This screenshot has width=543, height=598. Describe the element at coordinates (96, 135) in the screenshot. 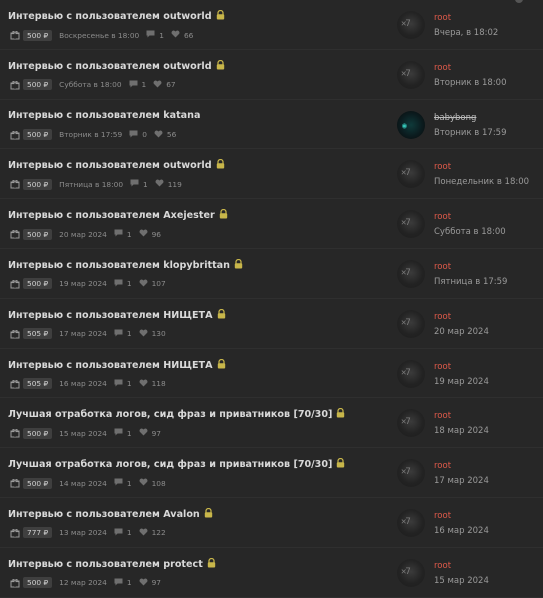

I see `thread-meta: 500 ₽ Вторник в 17:59 0 56` at that location.